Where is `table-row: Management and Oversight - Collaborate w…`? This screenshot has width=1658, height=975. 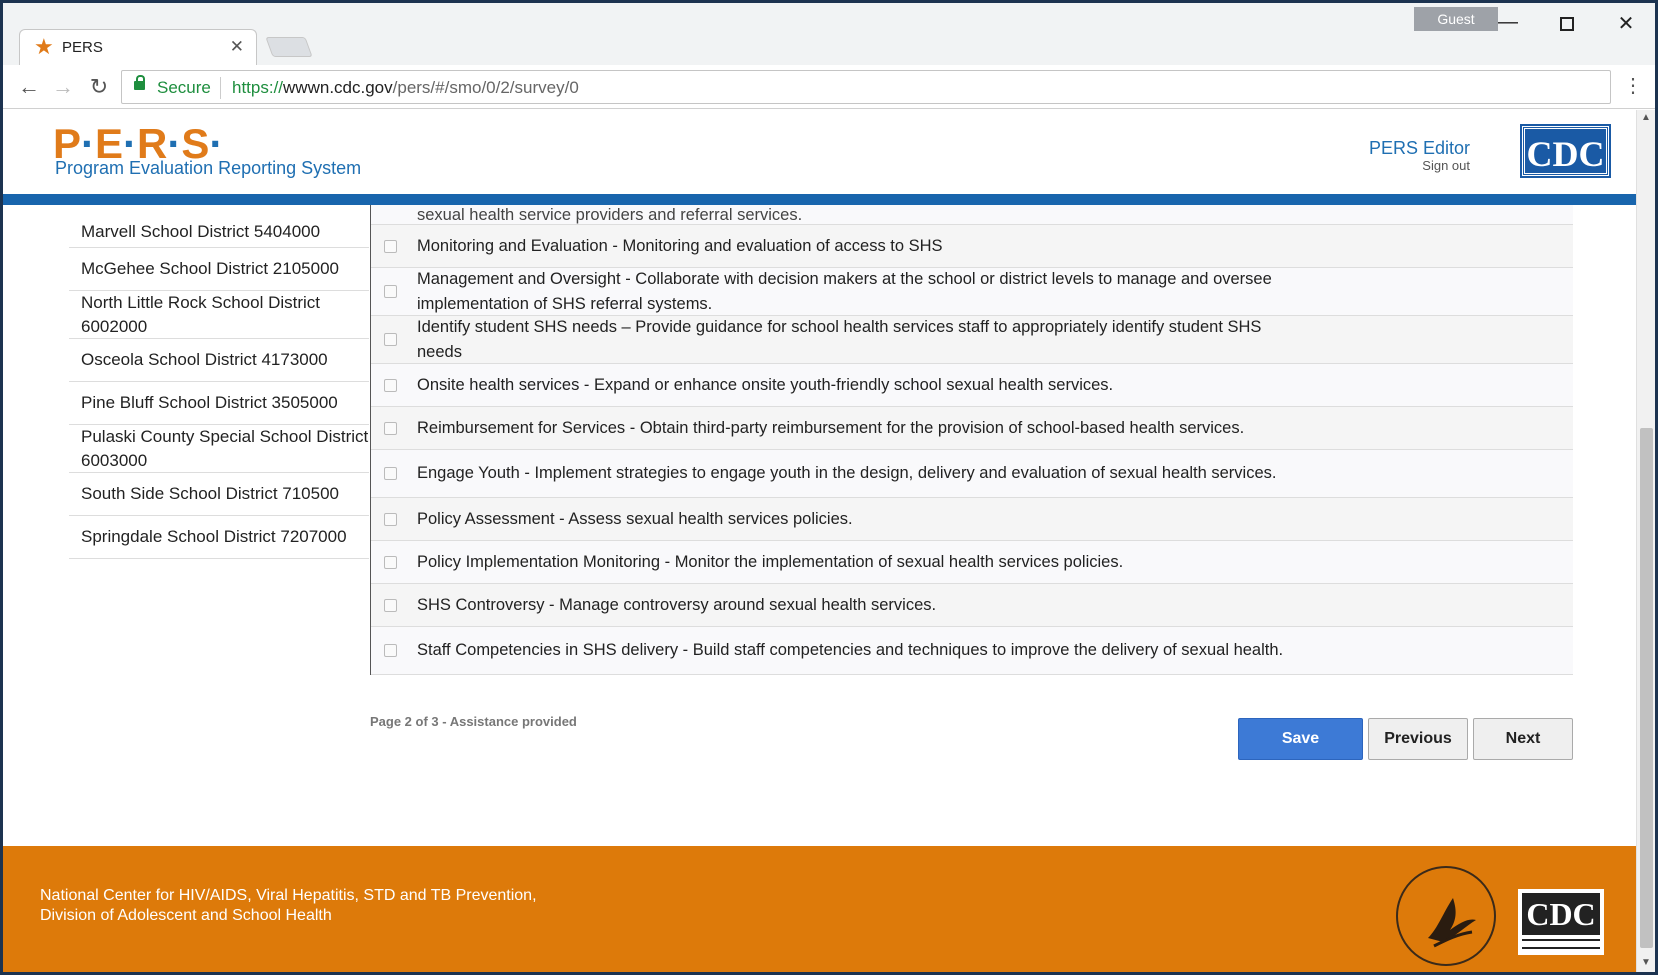
table-row: Management and Oversight - Collaborate w… is located at coordinates (972, 292).